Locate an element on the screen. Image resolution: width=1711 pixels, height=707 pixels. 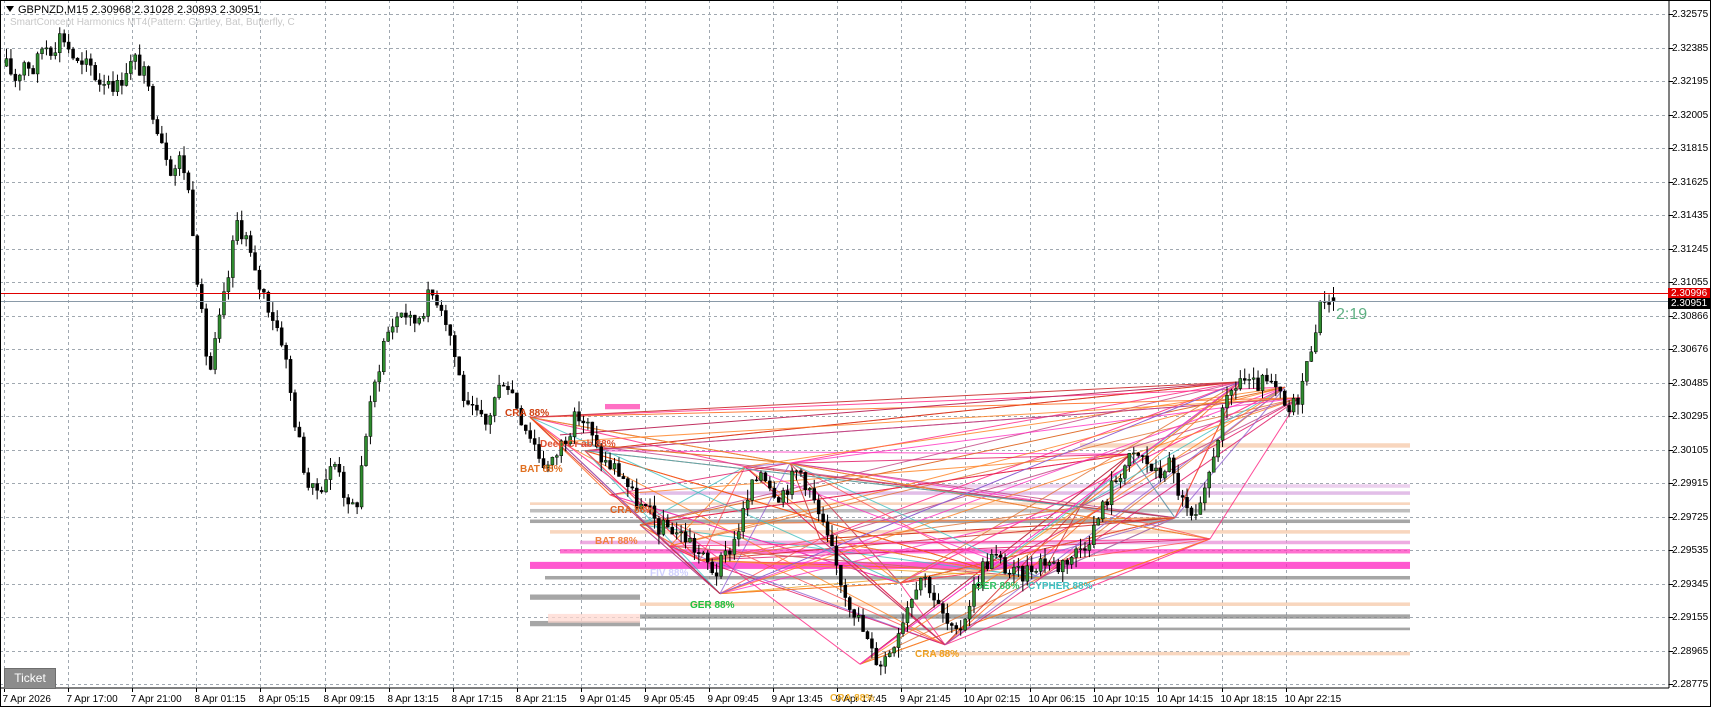
pattern-label: CYPHER 88% is located at coordinates (1060, 586).